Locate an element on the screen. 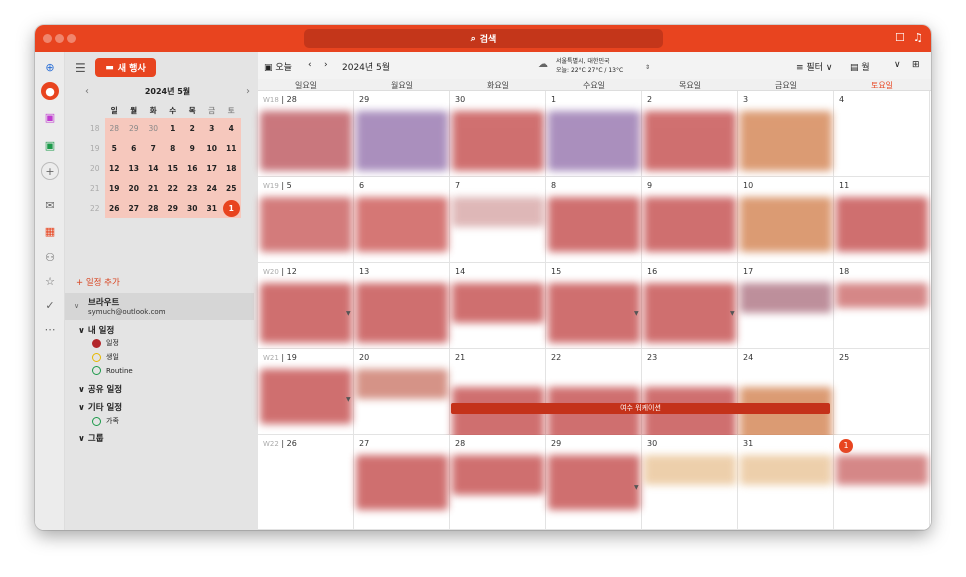  group-other-calendars: ∨ 기타 일정 is located at coordinates (100, 407).